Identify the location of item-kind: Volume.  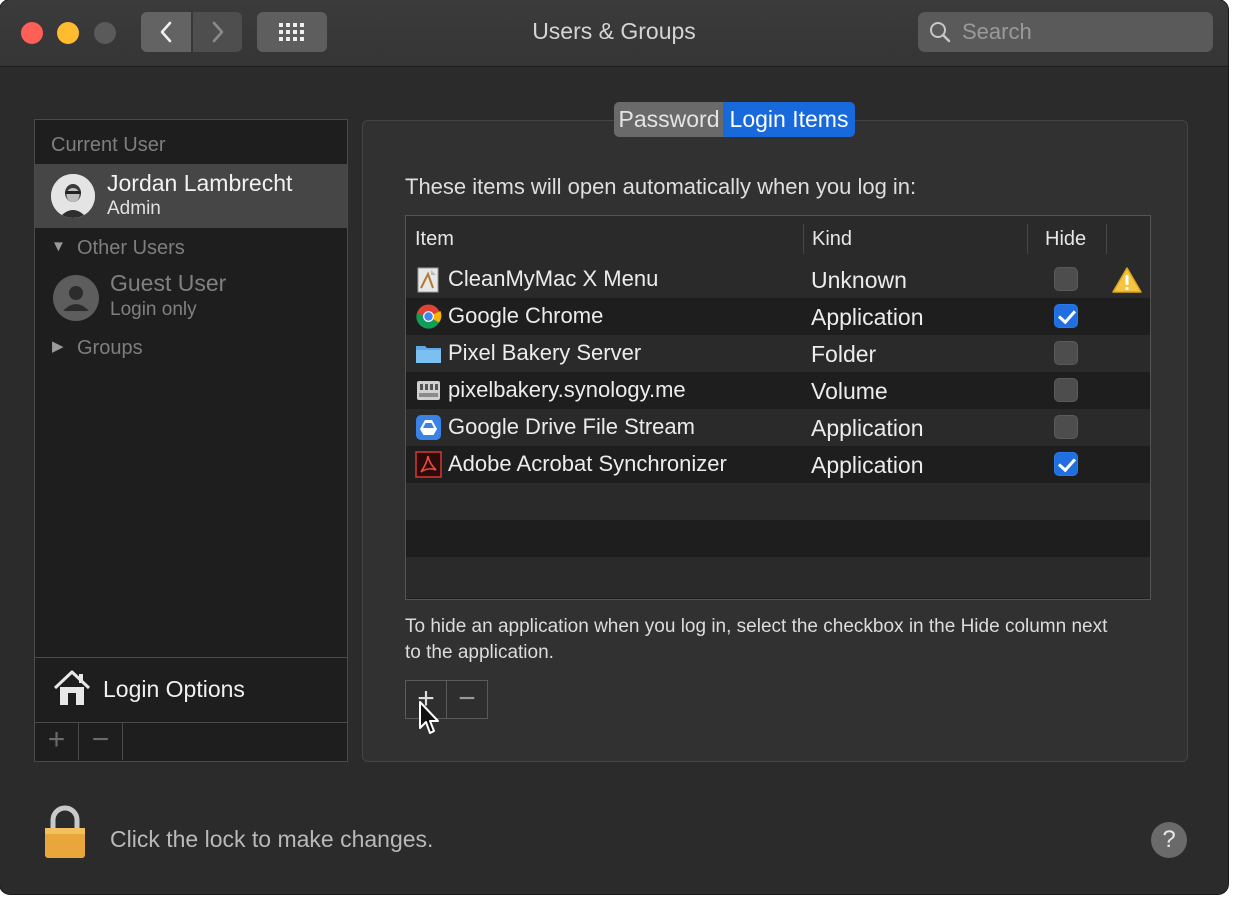
(849, 391).